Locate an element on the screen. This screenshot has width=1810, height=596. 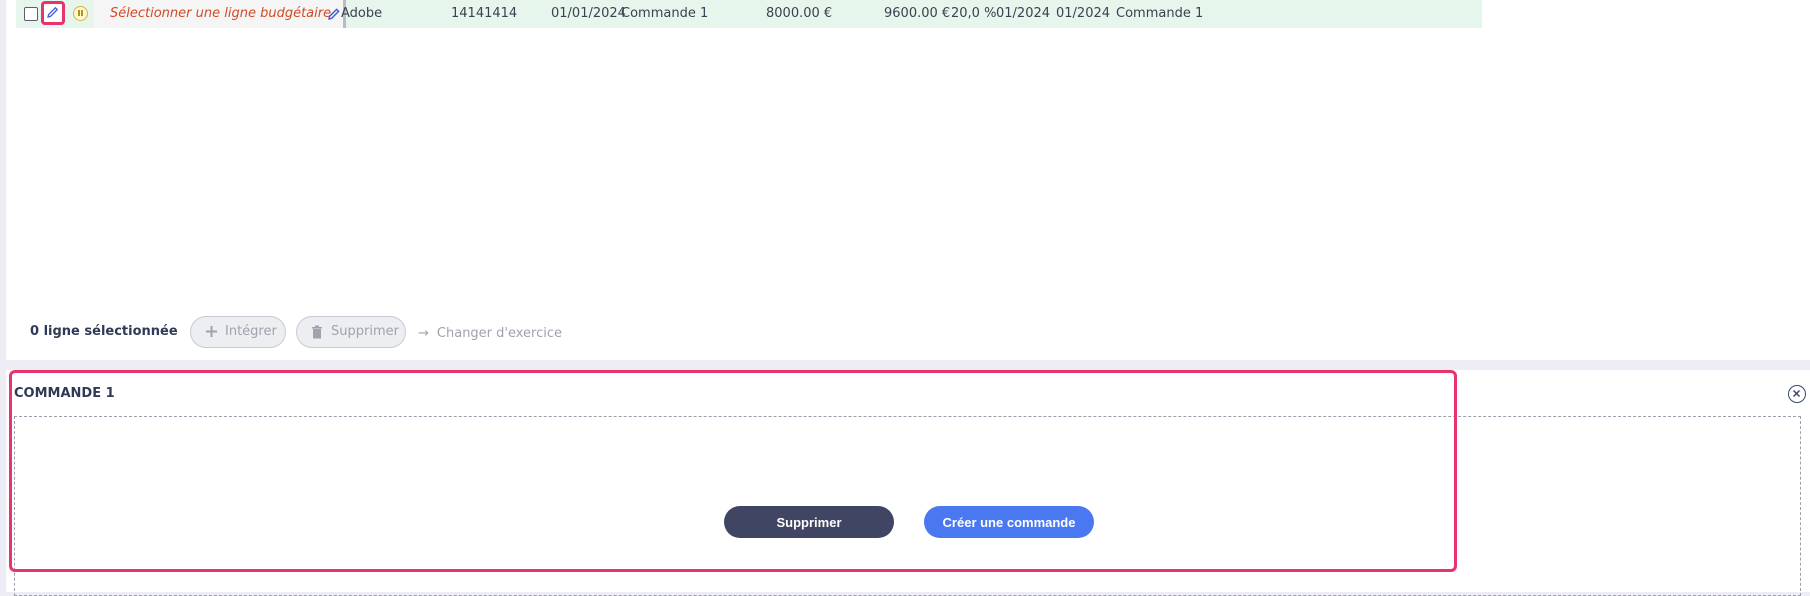
row-checkbox is located at coordinates (31, 14).